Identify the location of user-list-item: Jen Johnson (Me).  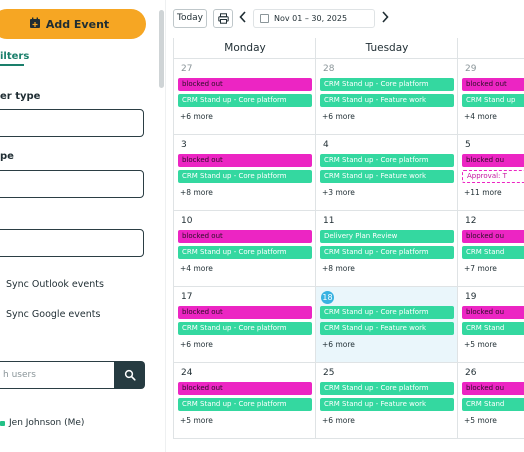
(42, 423).